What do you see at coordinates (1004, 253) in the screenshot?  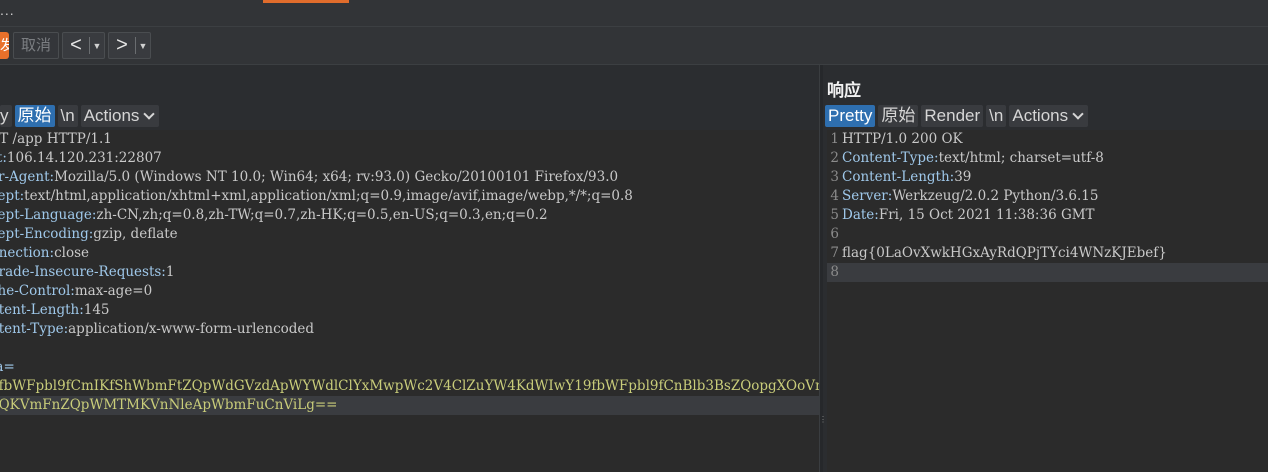 I see `flag-text: flag{0LaOvXwkHGxAyRdQPjTYci4WNzKJEbef}` at bounding box center [1004, 253].